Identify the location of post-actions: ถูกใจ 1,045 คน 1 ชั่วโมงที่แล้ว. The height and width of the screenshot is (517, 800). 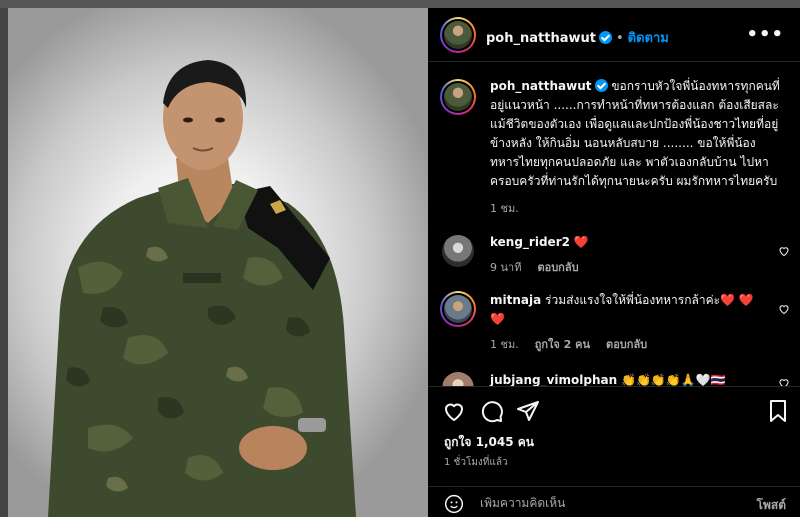
(614, 436).